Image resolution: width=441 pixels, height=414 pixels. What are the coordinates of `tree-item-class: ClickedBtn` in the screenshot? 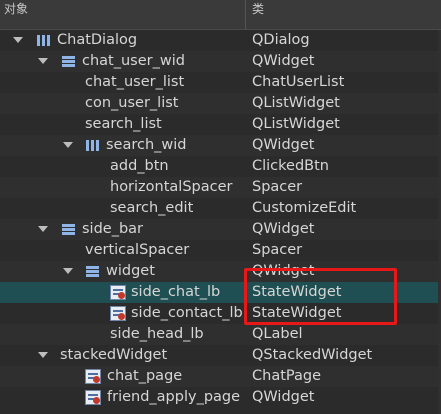 It's located at (290, 166).